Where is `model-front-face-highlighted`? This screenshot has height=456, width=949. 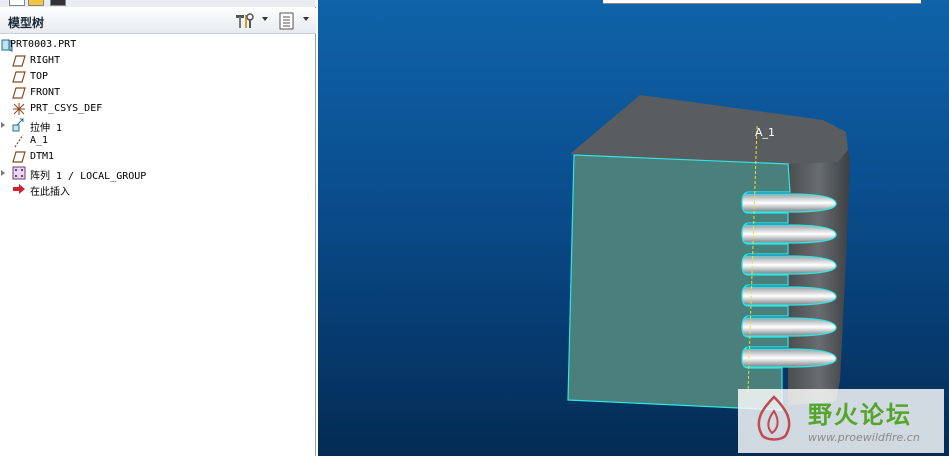 model-front-face-highlighted is located at coordinates (679, 282).